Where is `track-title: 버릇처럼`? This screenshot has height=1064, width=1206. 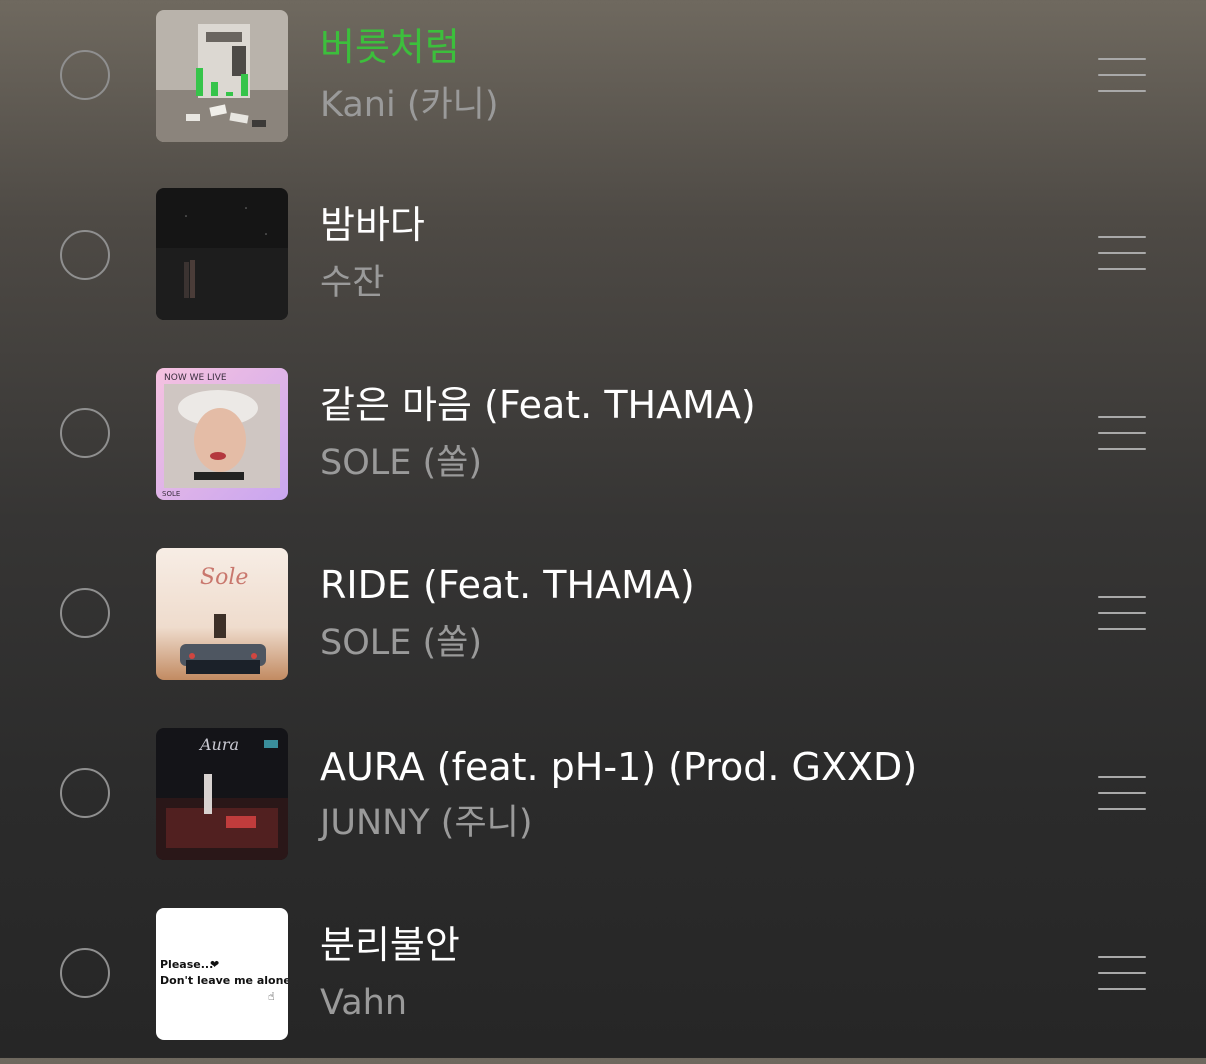 track-title: 버릇처럼 is located at coordinates (390, 47).